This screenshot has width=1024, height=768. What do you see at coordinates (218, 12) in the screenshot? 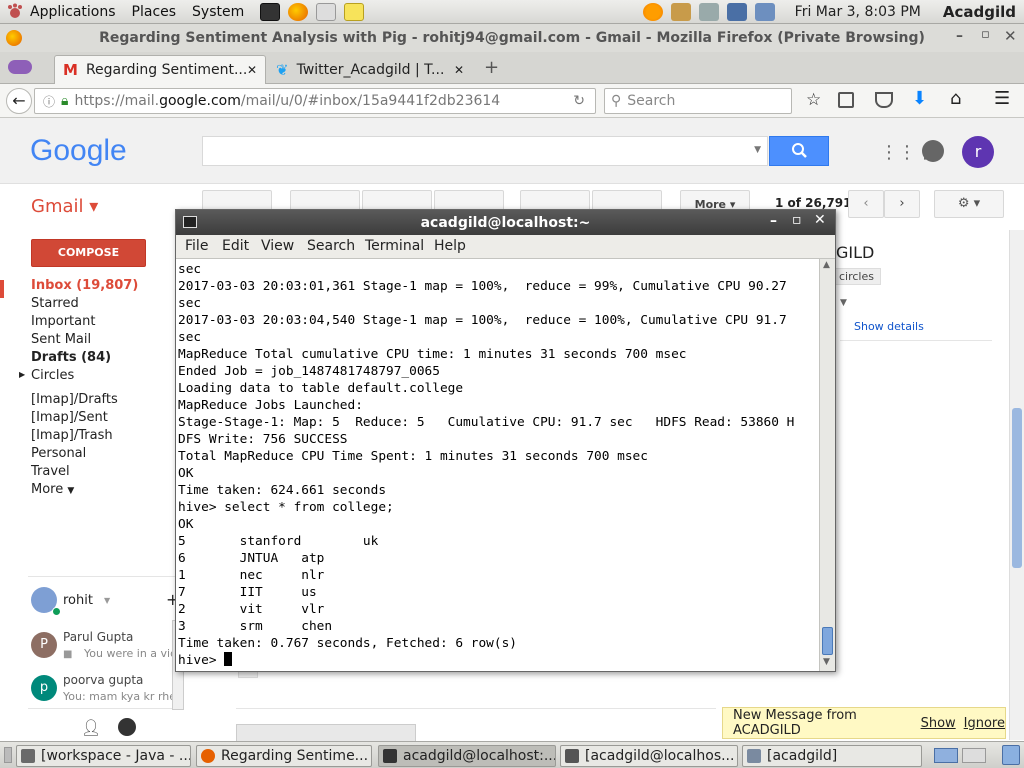
I see `system-menu: System` at bounding box center [218, 12].